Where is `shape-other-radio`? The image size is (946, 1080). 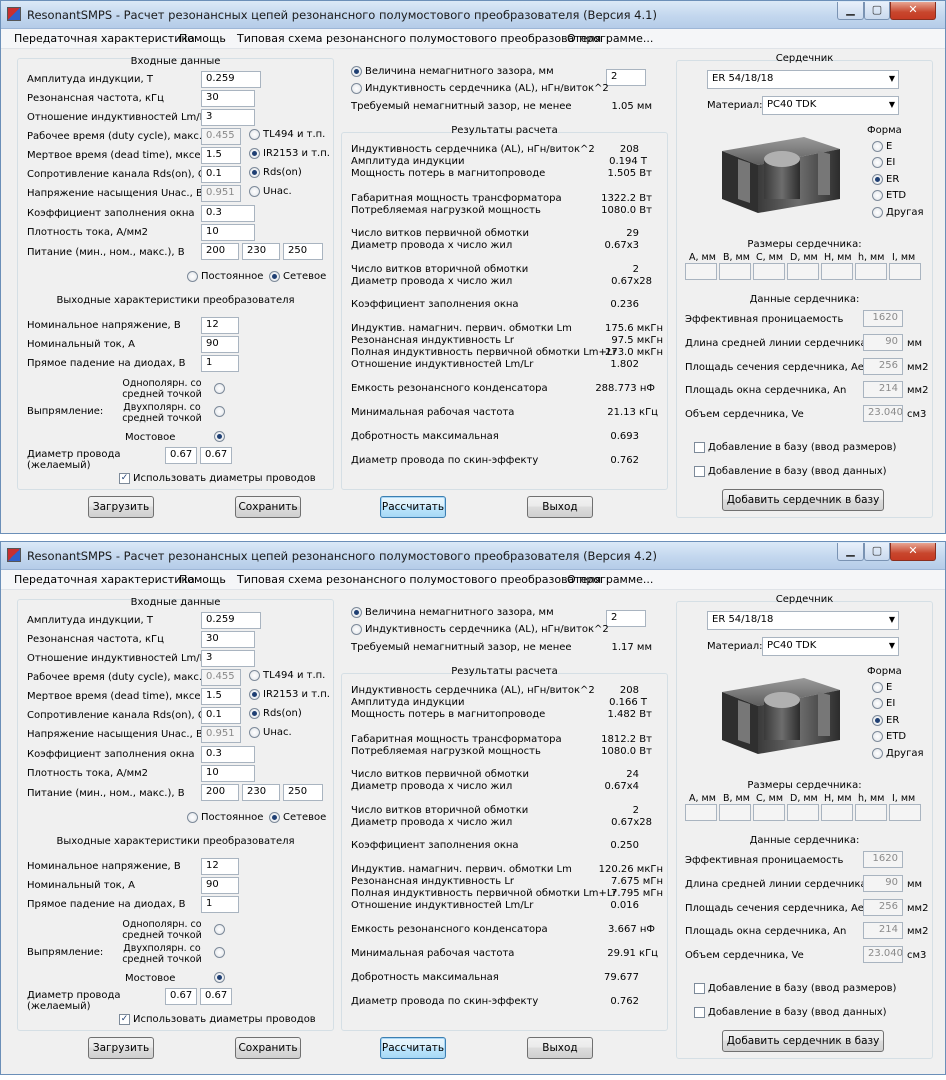
shape-other-radio is located at coordinates (877, 753).